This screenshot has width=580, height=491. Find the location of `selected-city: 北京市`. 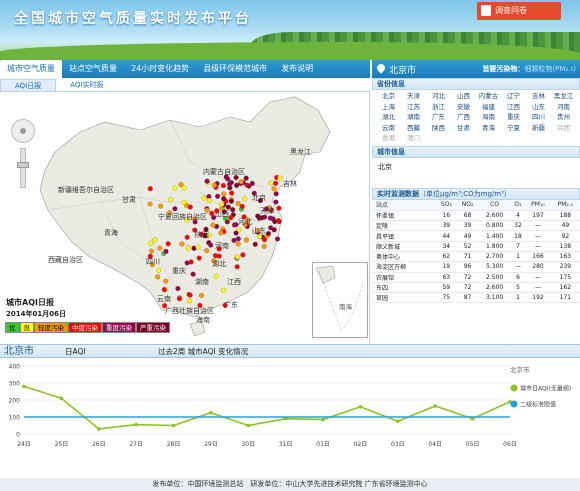

selected-city: 北京市 is located at coordinates (402, 69).